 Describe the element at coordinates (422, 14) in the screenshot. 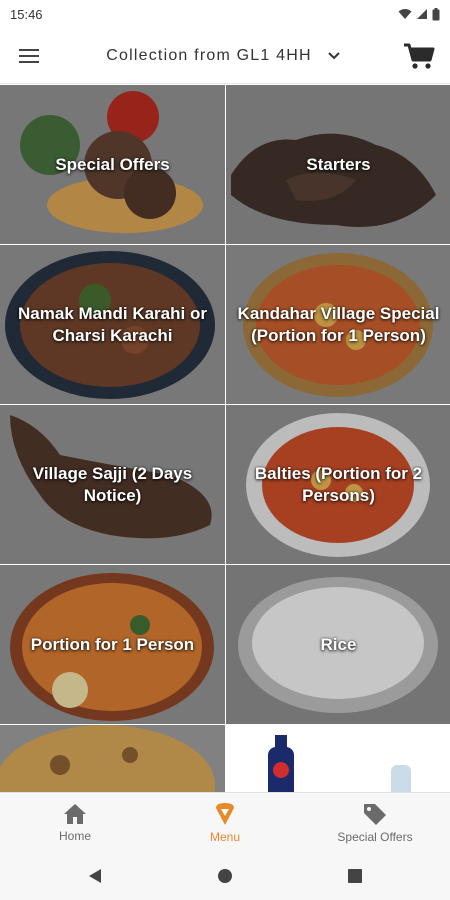

I see `signal-icon` at that location.